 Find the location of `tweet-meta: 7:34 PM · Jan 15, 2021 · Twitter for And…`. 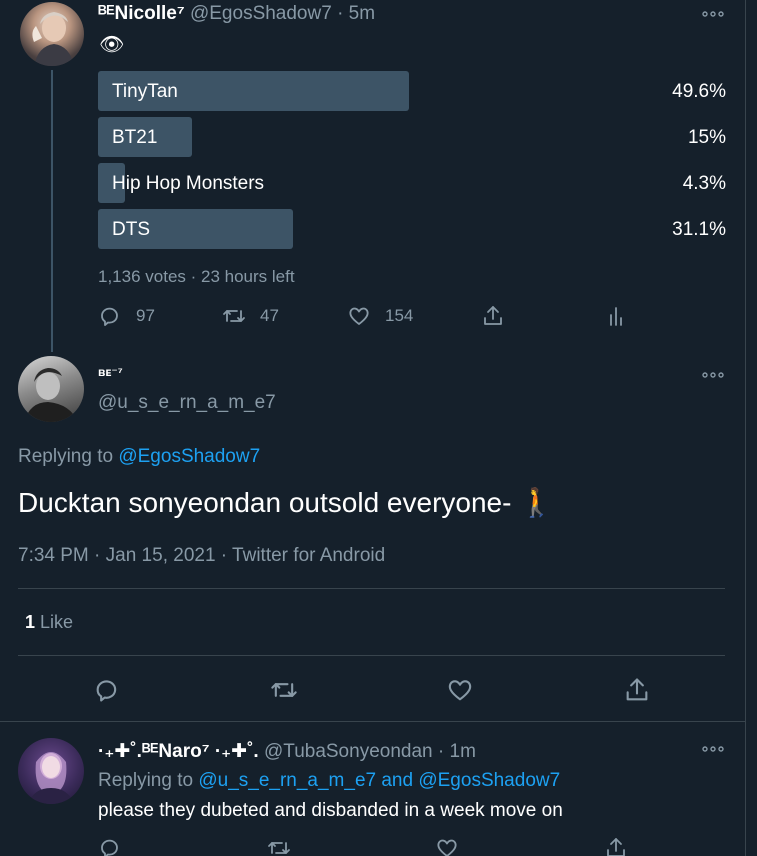

tweet-meta: 7:34 PM · Jan 15, 2021 · Twitter for And… is located at coordinates (202, 555).